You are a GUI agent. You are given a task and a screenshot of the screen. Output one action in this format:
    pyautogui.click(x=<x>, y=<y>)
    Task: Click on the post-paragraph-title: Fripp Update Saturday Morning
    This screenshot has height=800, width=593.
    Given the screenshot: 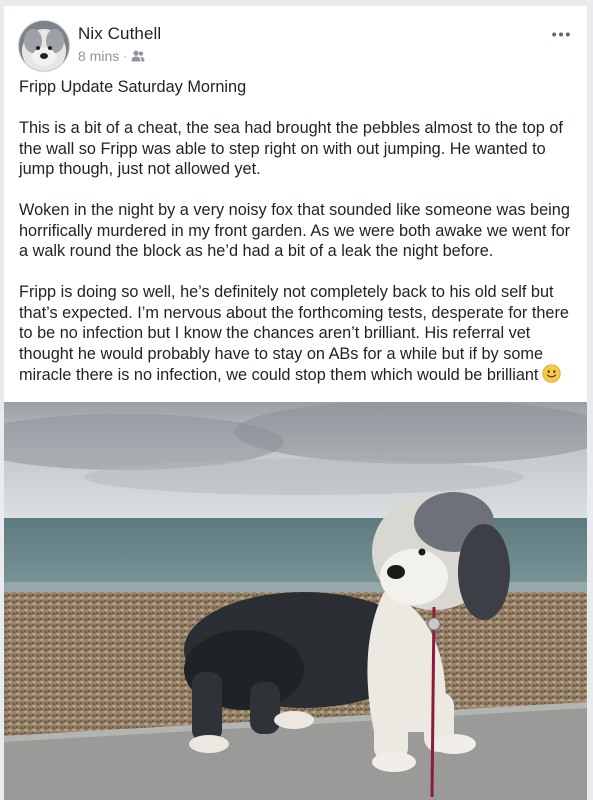 What is the action you would take?
    pyautogui.click(x=133, y=87)
    